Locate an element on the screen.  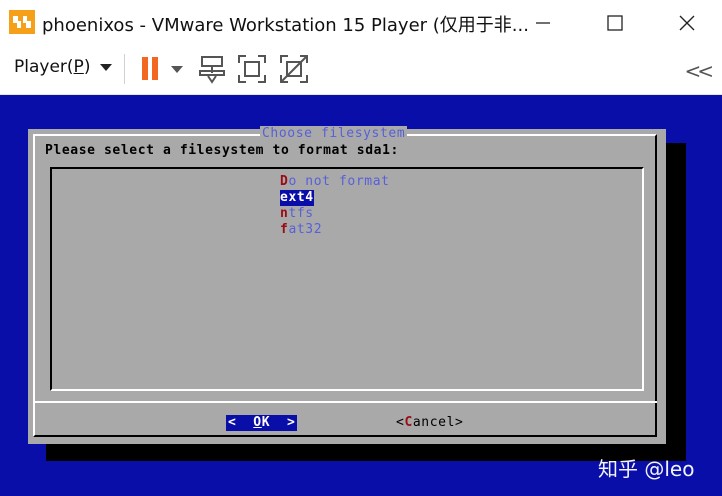
player-menu-label-prefix: Player( is located at coordinates (44, 67).